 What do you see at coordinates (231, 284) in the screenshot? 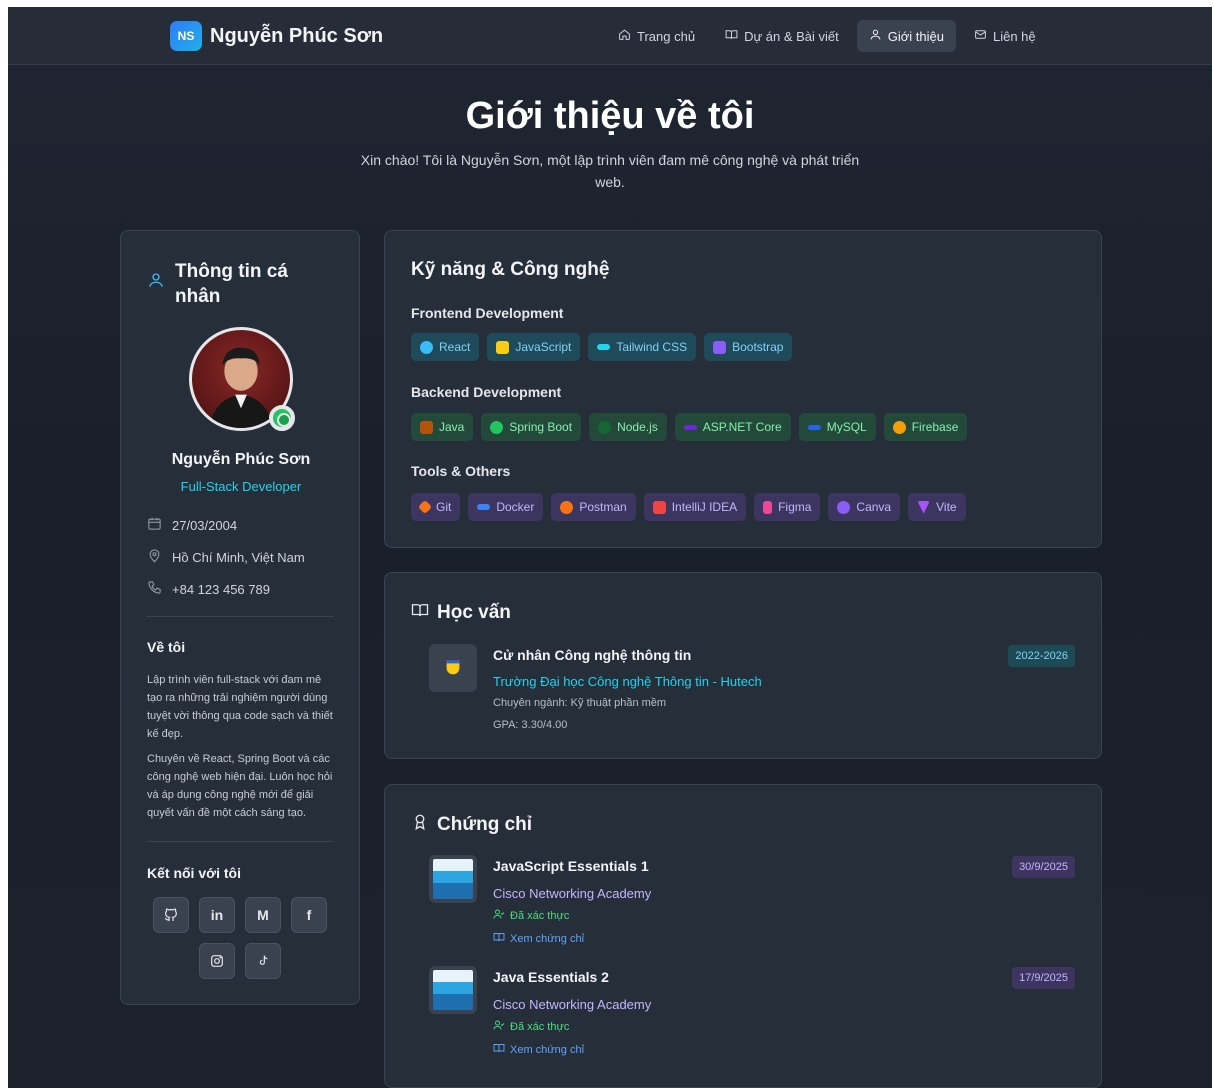
I see `profile-section-title: Thông tin cá nhân` at bounding box center [231, 284].